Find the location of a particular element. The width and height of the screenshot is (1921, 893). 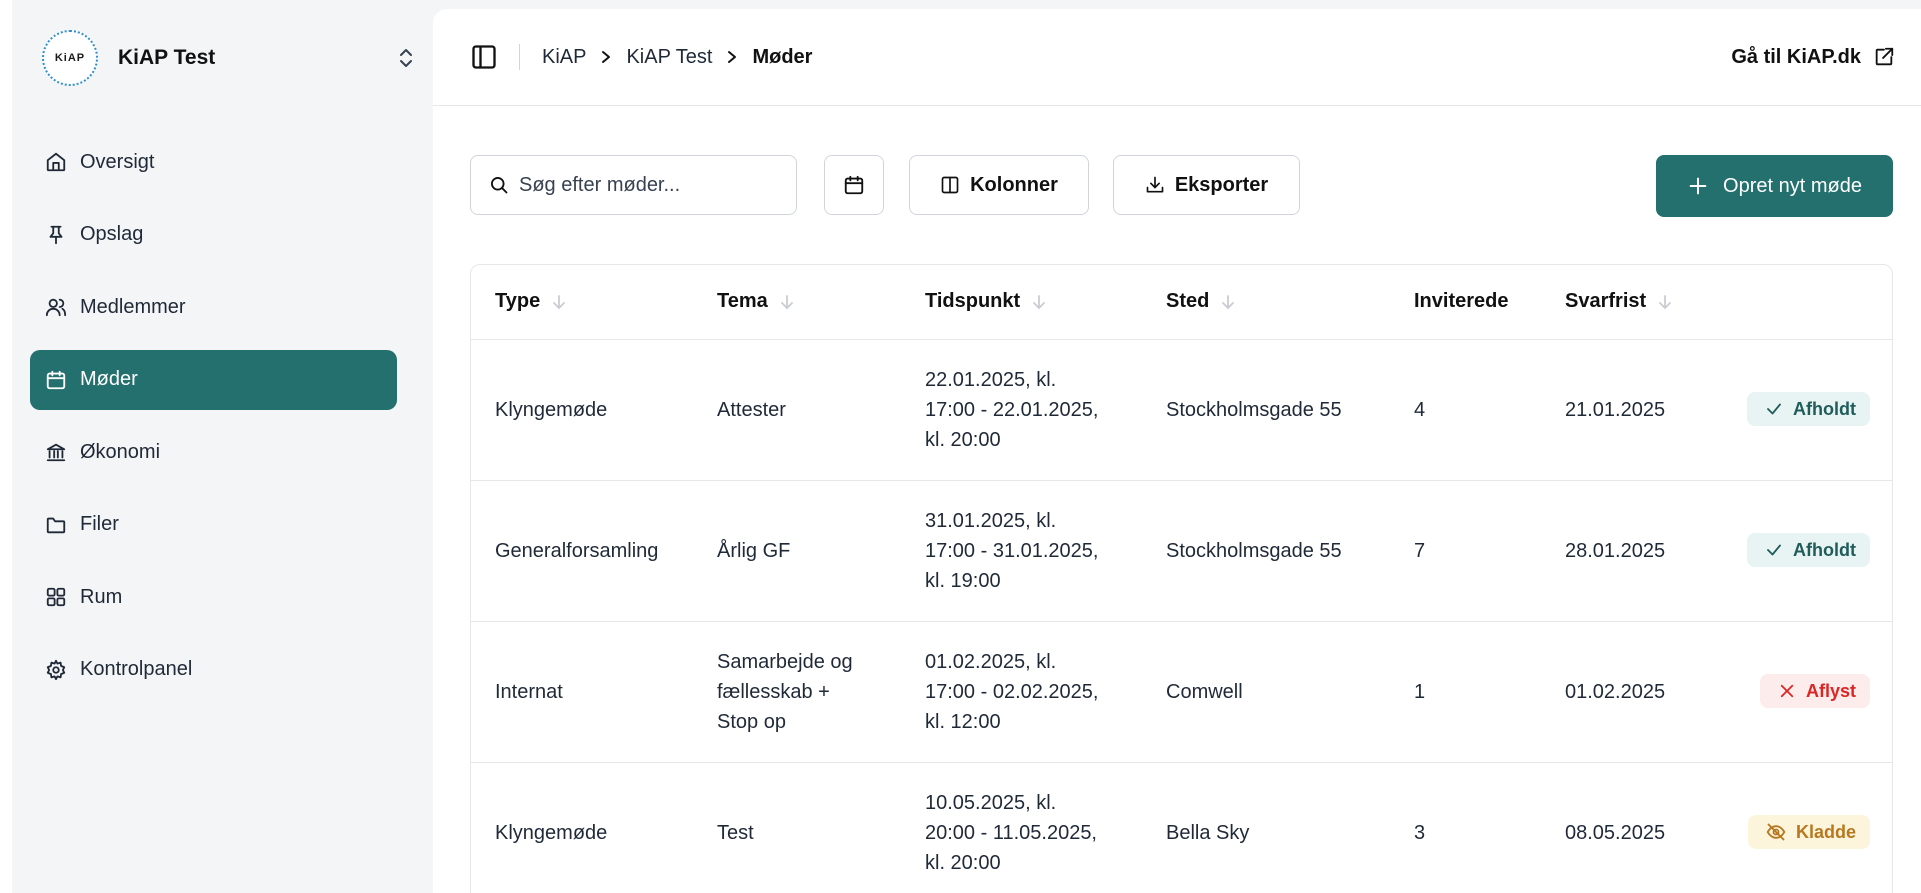

org-logo: KiAP is located at coordinates (70, 58).